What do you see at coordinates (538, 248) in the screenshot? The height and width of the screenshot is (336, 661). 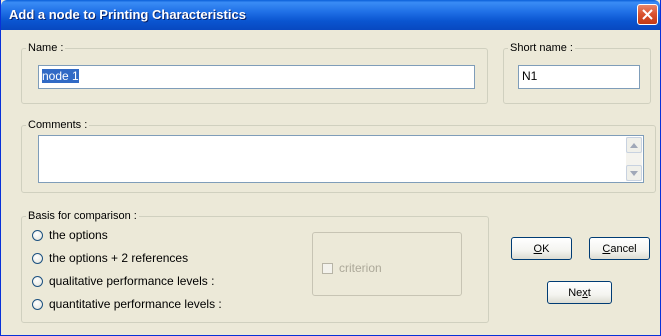 I see `ok-mnemonic: O` at bounding box center [538, 248].